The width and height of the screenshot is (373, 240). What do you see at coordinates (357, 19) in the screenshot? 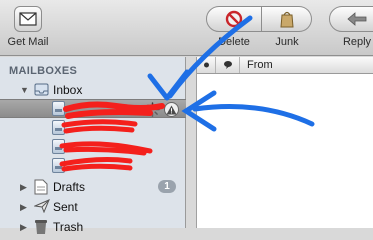
I see `reply-arrow-icon` at bounding box center [357, 19].